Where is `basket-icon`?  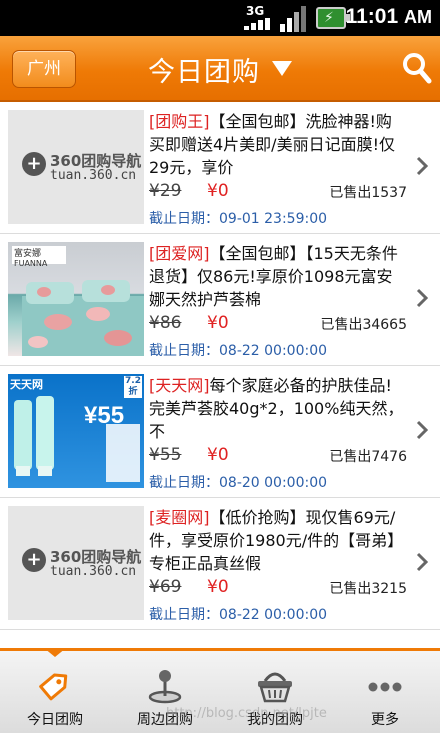
basket-icon is located at coordinates (275, 687).